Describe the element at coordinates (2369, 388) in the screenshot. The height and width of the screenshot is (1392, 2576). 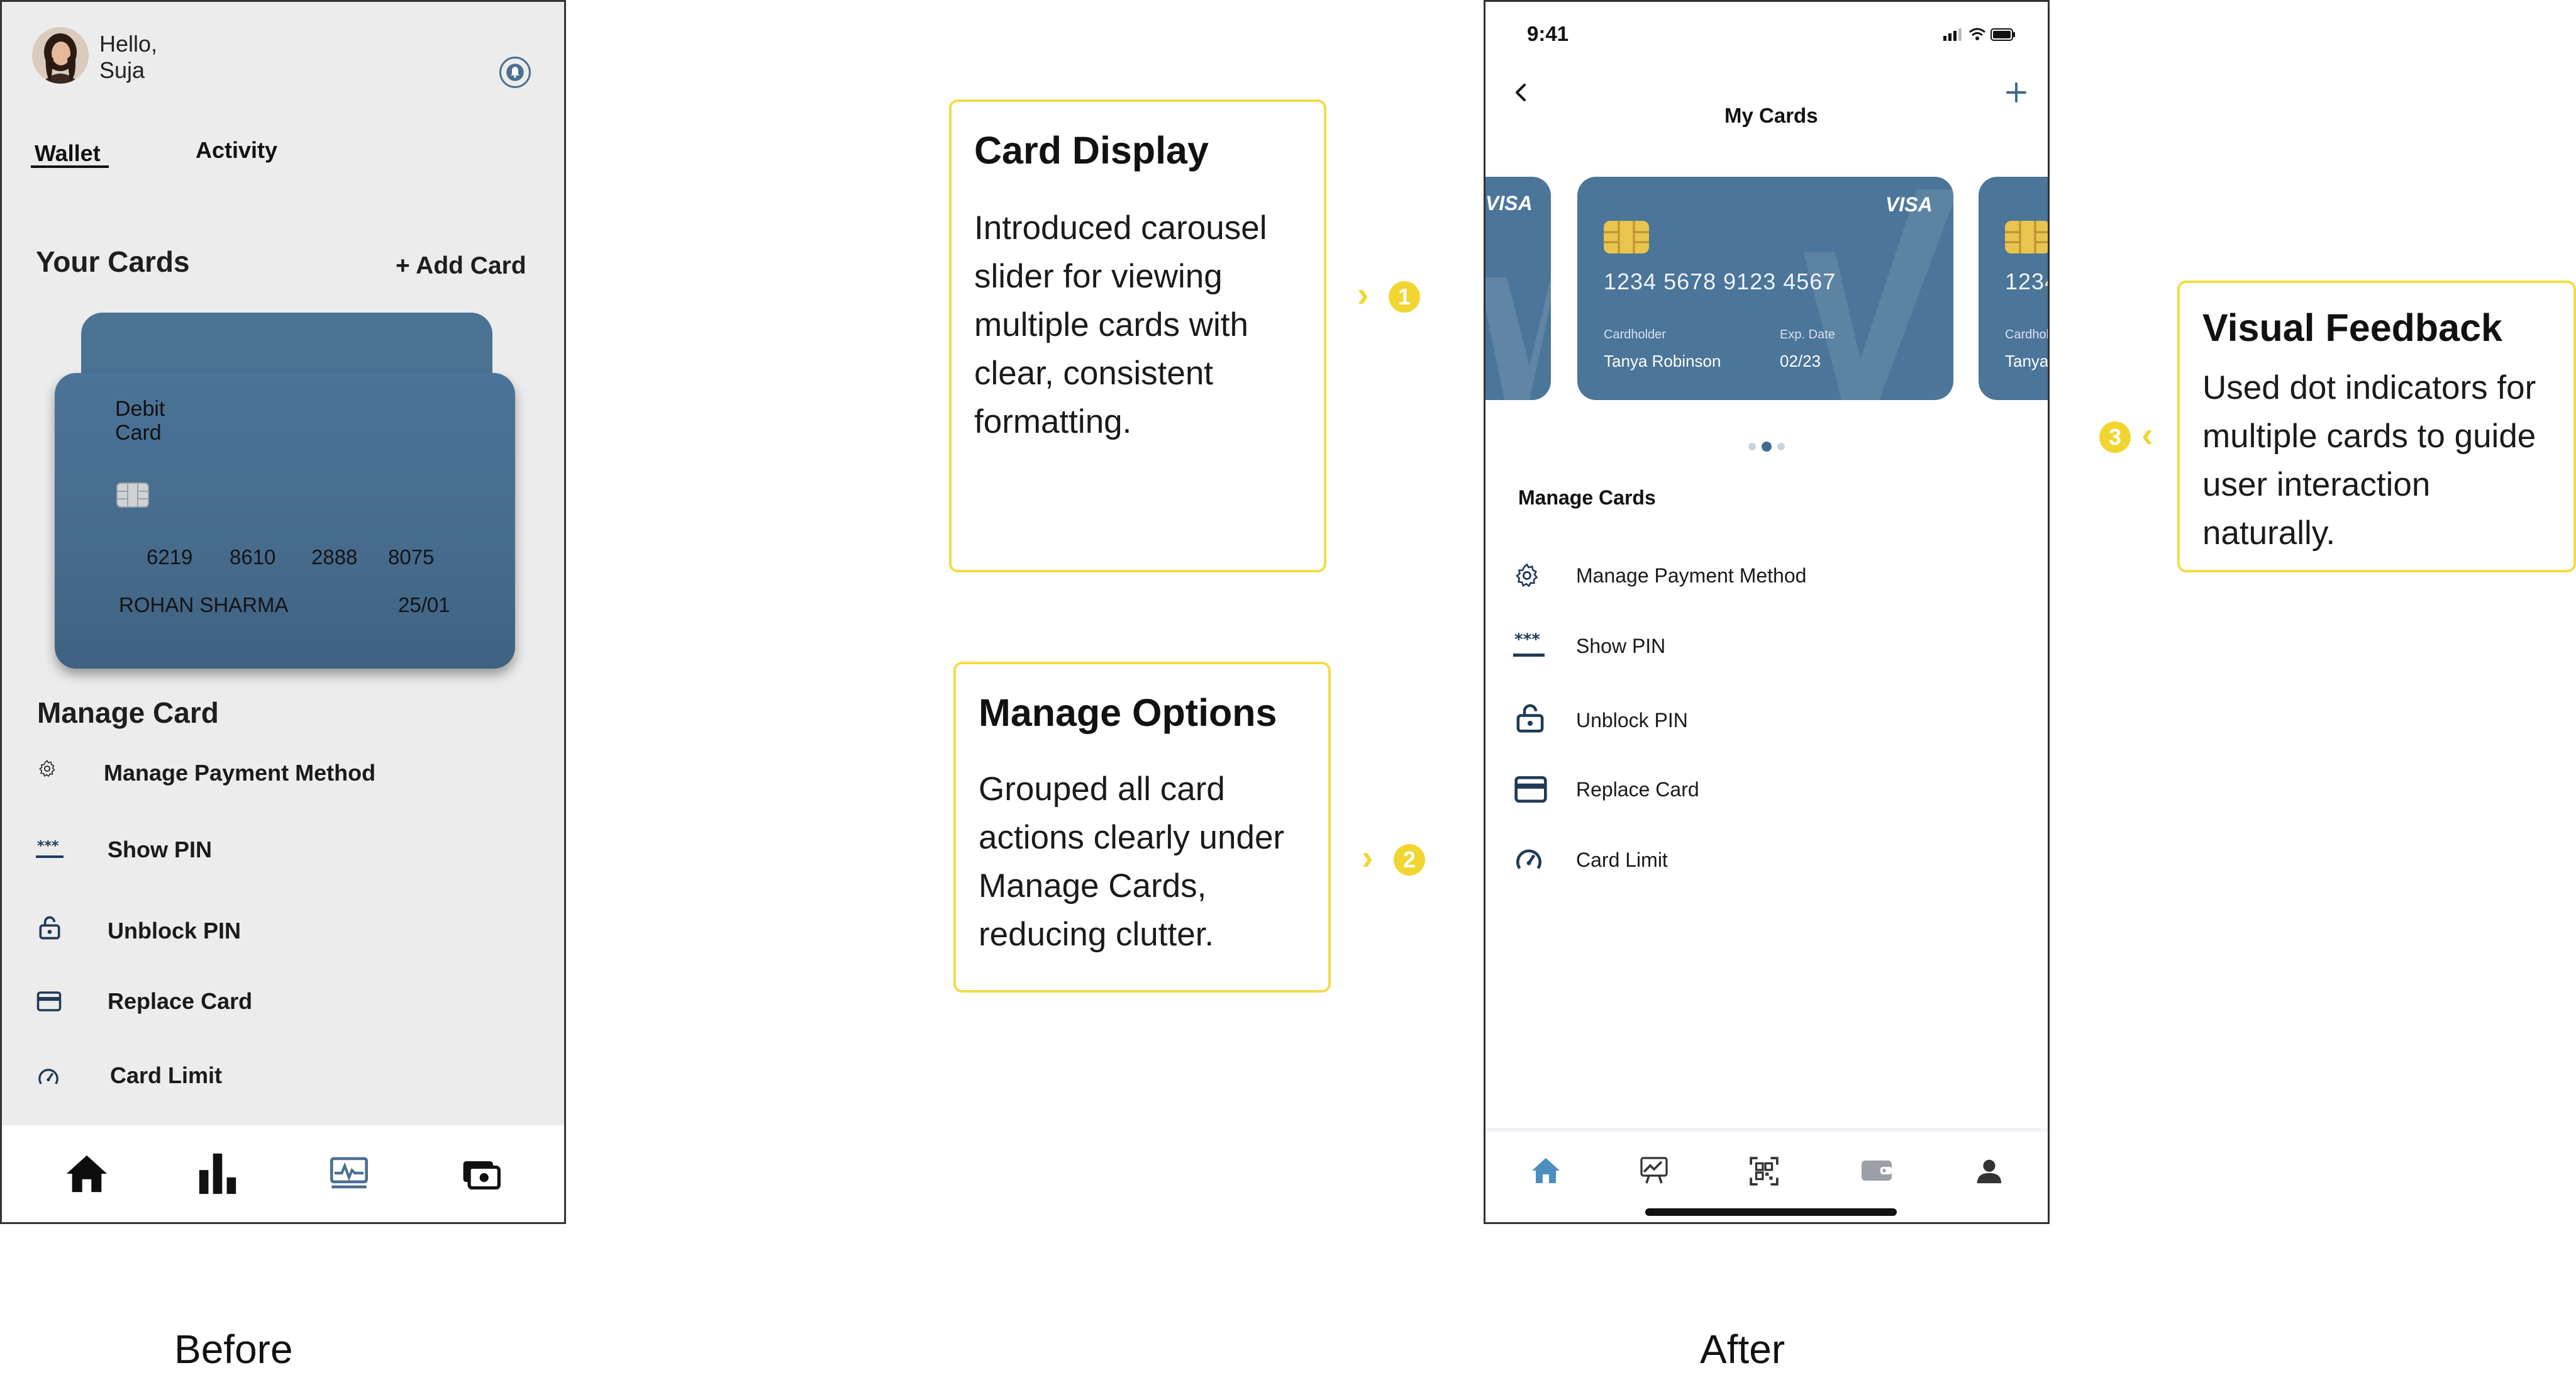
I see `callout-line: Used dot indicators for` at that location.